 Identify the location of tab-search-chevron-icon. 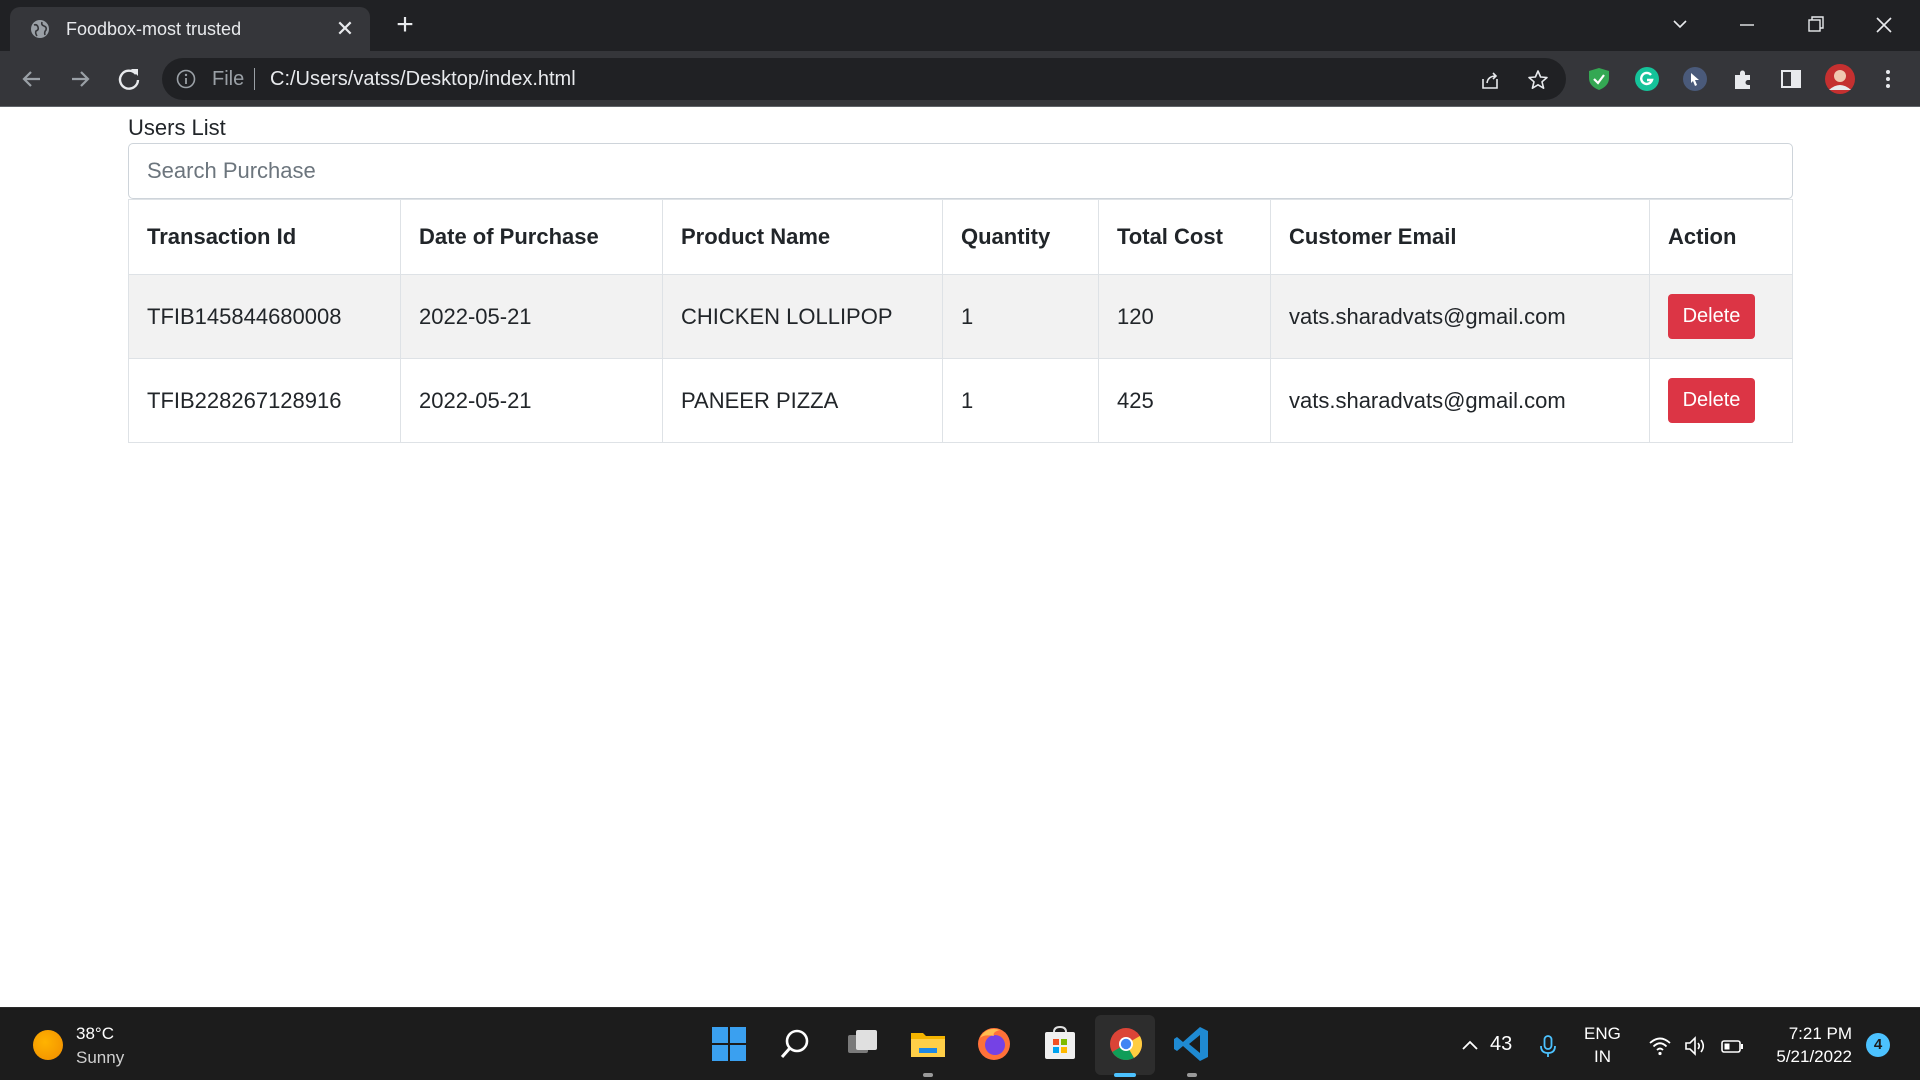
(1680, 25).